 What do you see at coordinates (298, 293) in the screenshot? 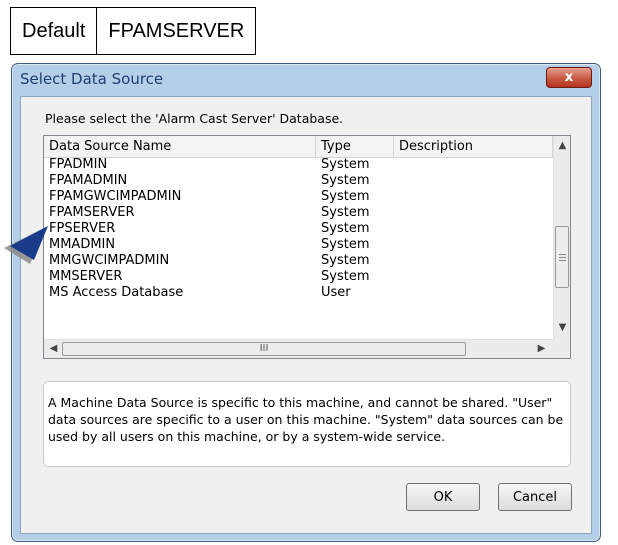
I see `list-item: MS Access Database User` at bounding box center [298, 293].